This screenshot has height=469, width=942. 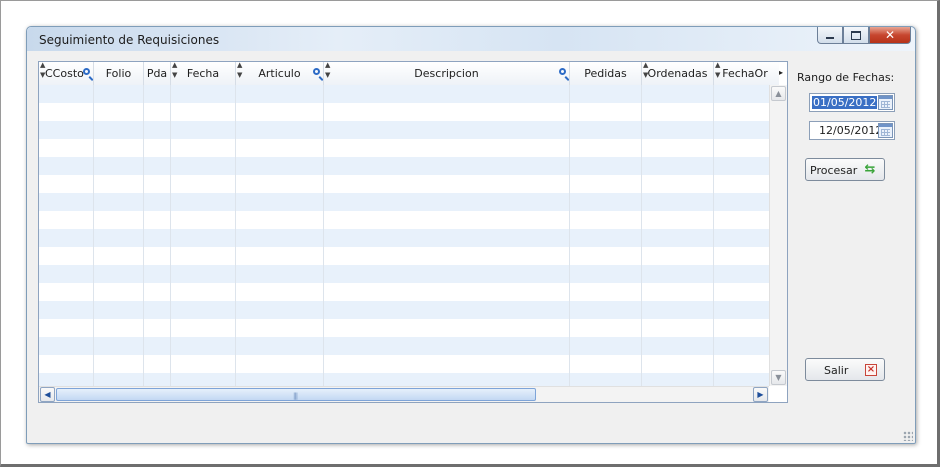 I want to click on column-label: Folio, so click(x=118, y=73).